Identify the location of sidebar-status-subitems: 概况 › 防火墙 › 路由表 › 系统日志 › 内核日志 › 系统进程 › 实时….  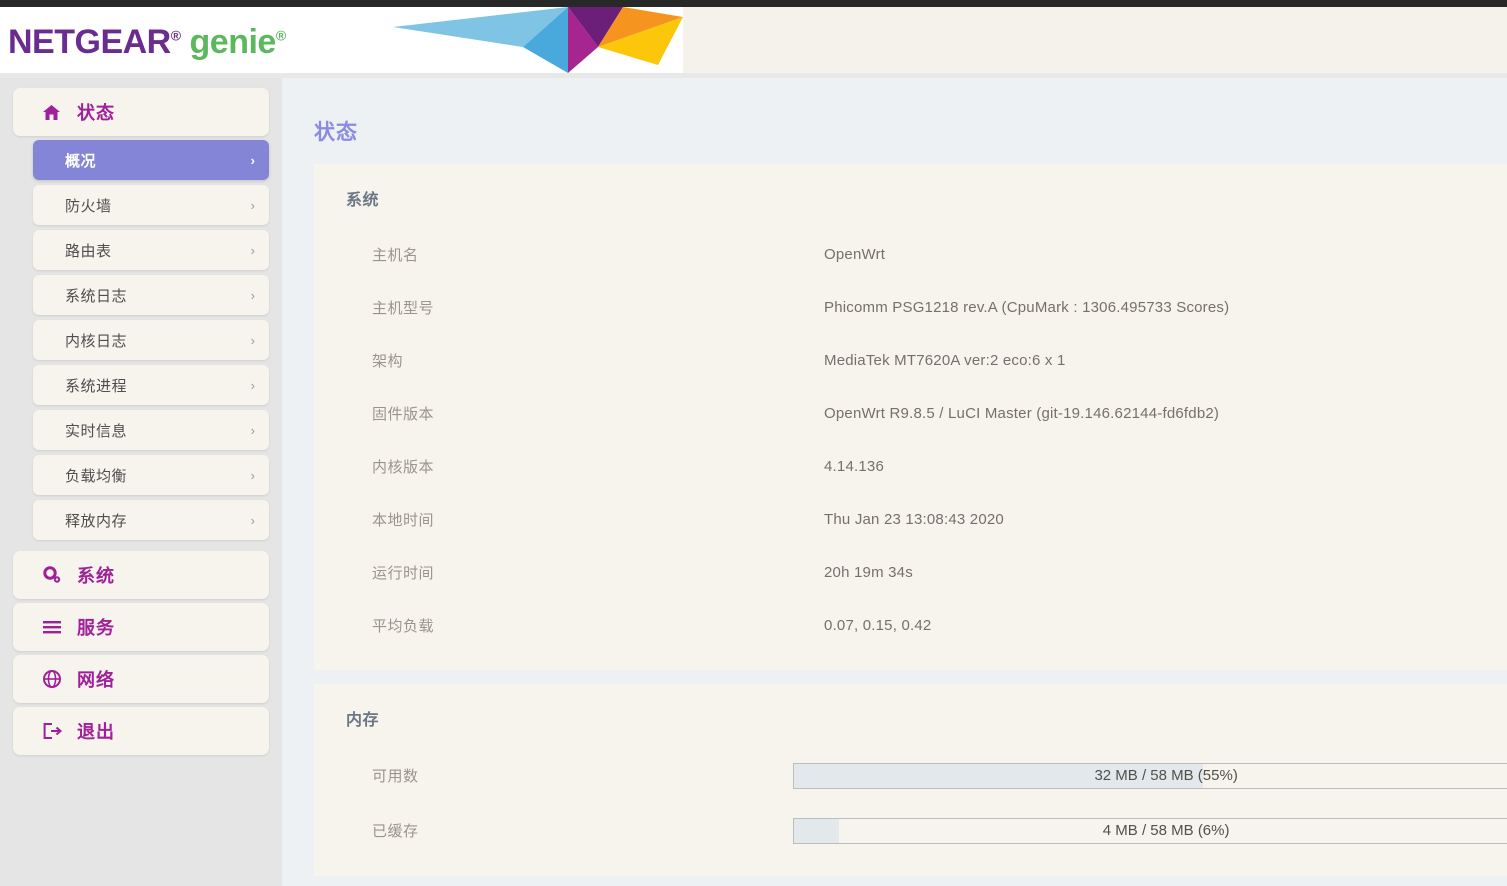
(141, 340).